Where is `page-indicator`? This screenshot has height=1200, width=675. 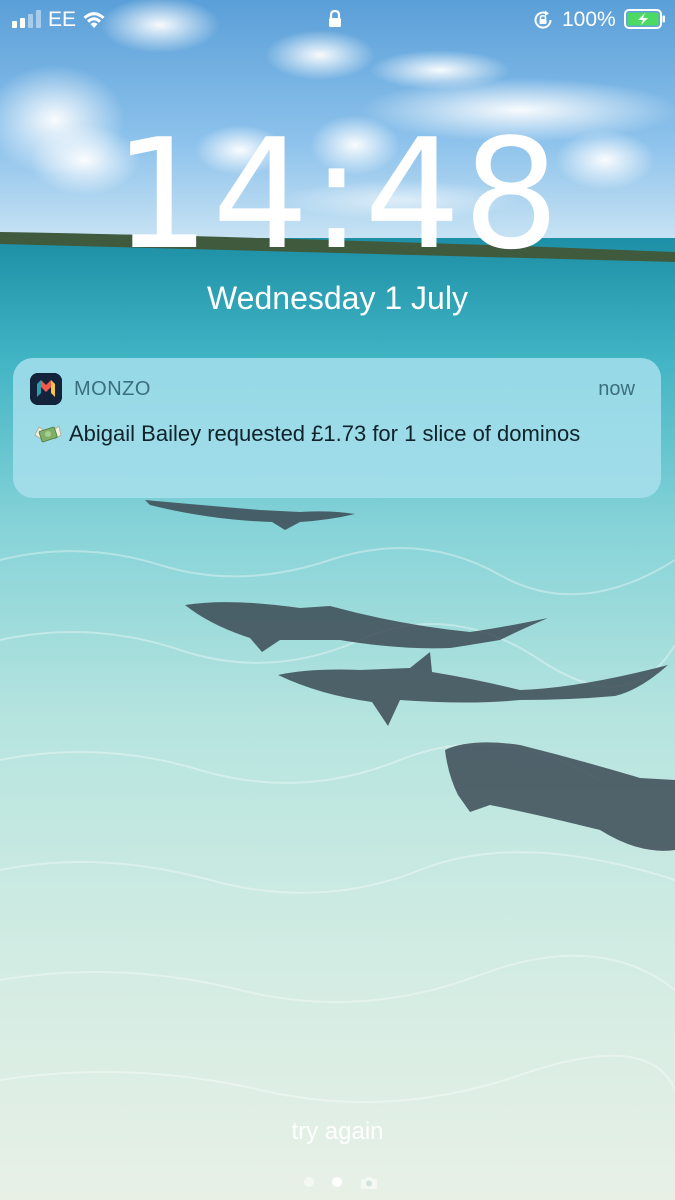 page-indicator is located at coordinates (337, 1183).